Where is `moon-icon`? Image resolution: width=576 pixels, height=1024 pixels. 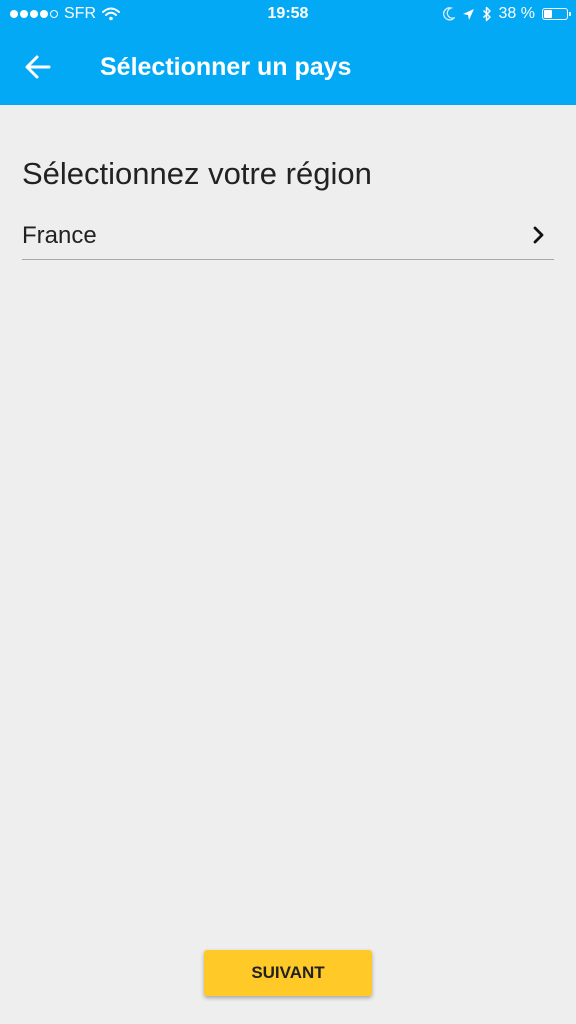
moon-icon is located at coordinates (448, 14).